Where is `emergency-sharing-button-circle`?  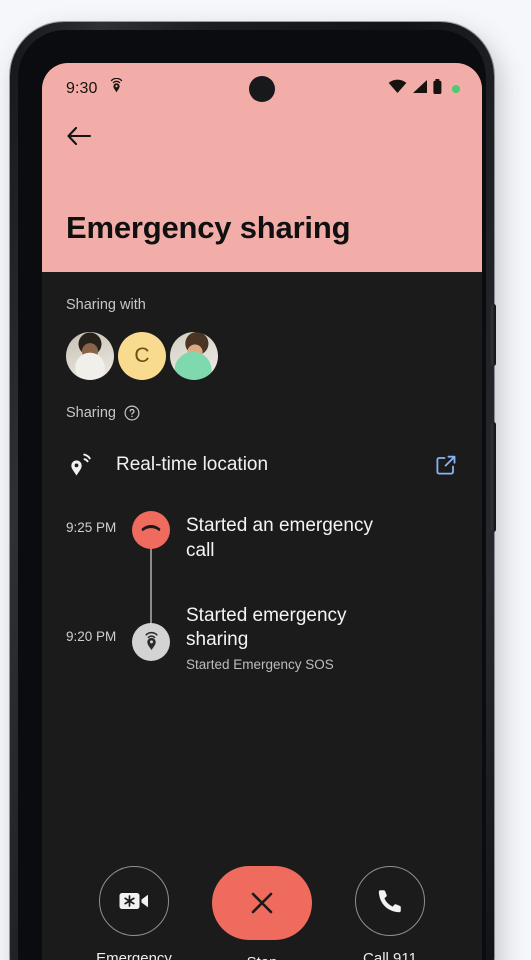
emergency-sharing-button-circle is located at coordinates (134, 901).